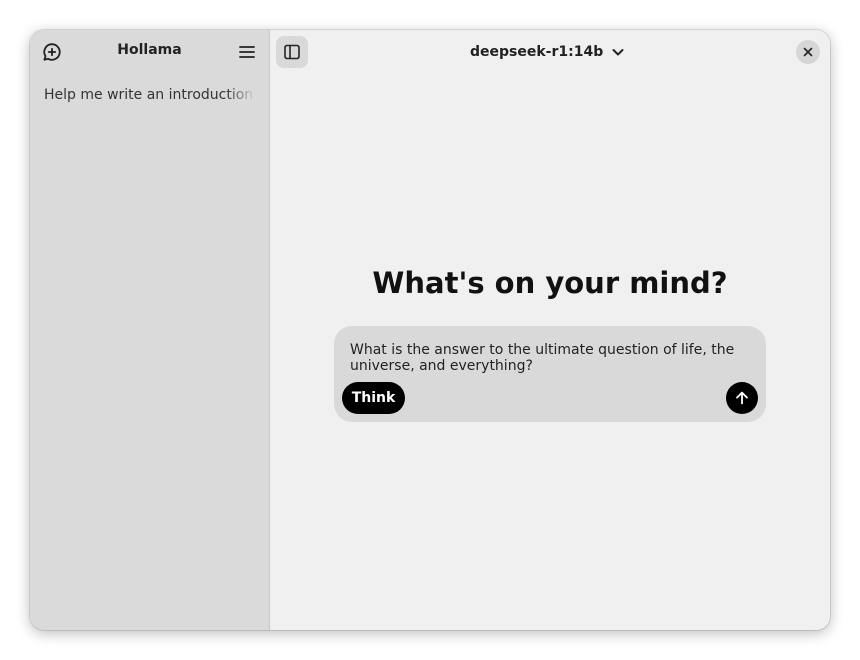  I want to click on close-button, so click(808, 52).